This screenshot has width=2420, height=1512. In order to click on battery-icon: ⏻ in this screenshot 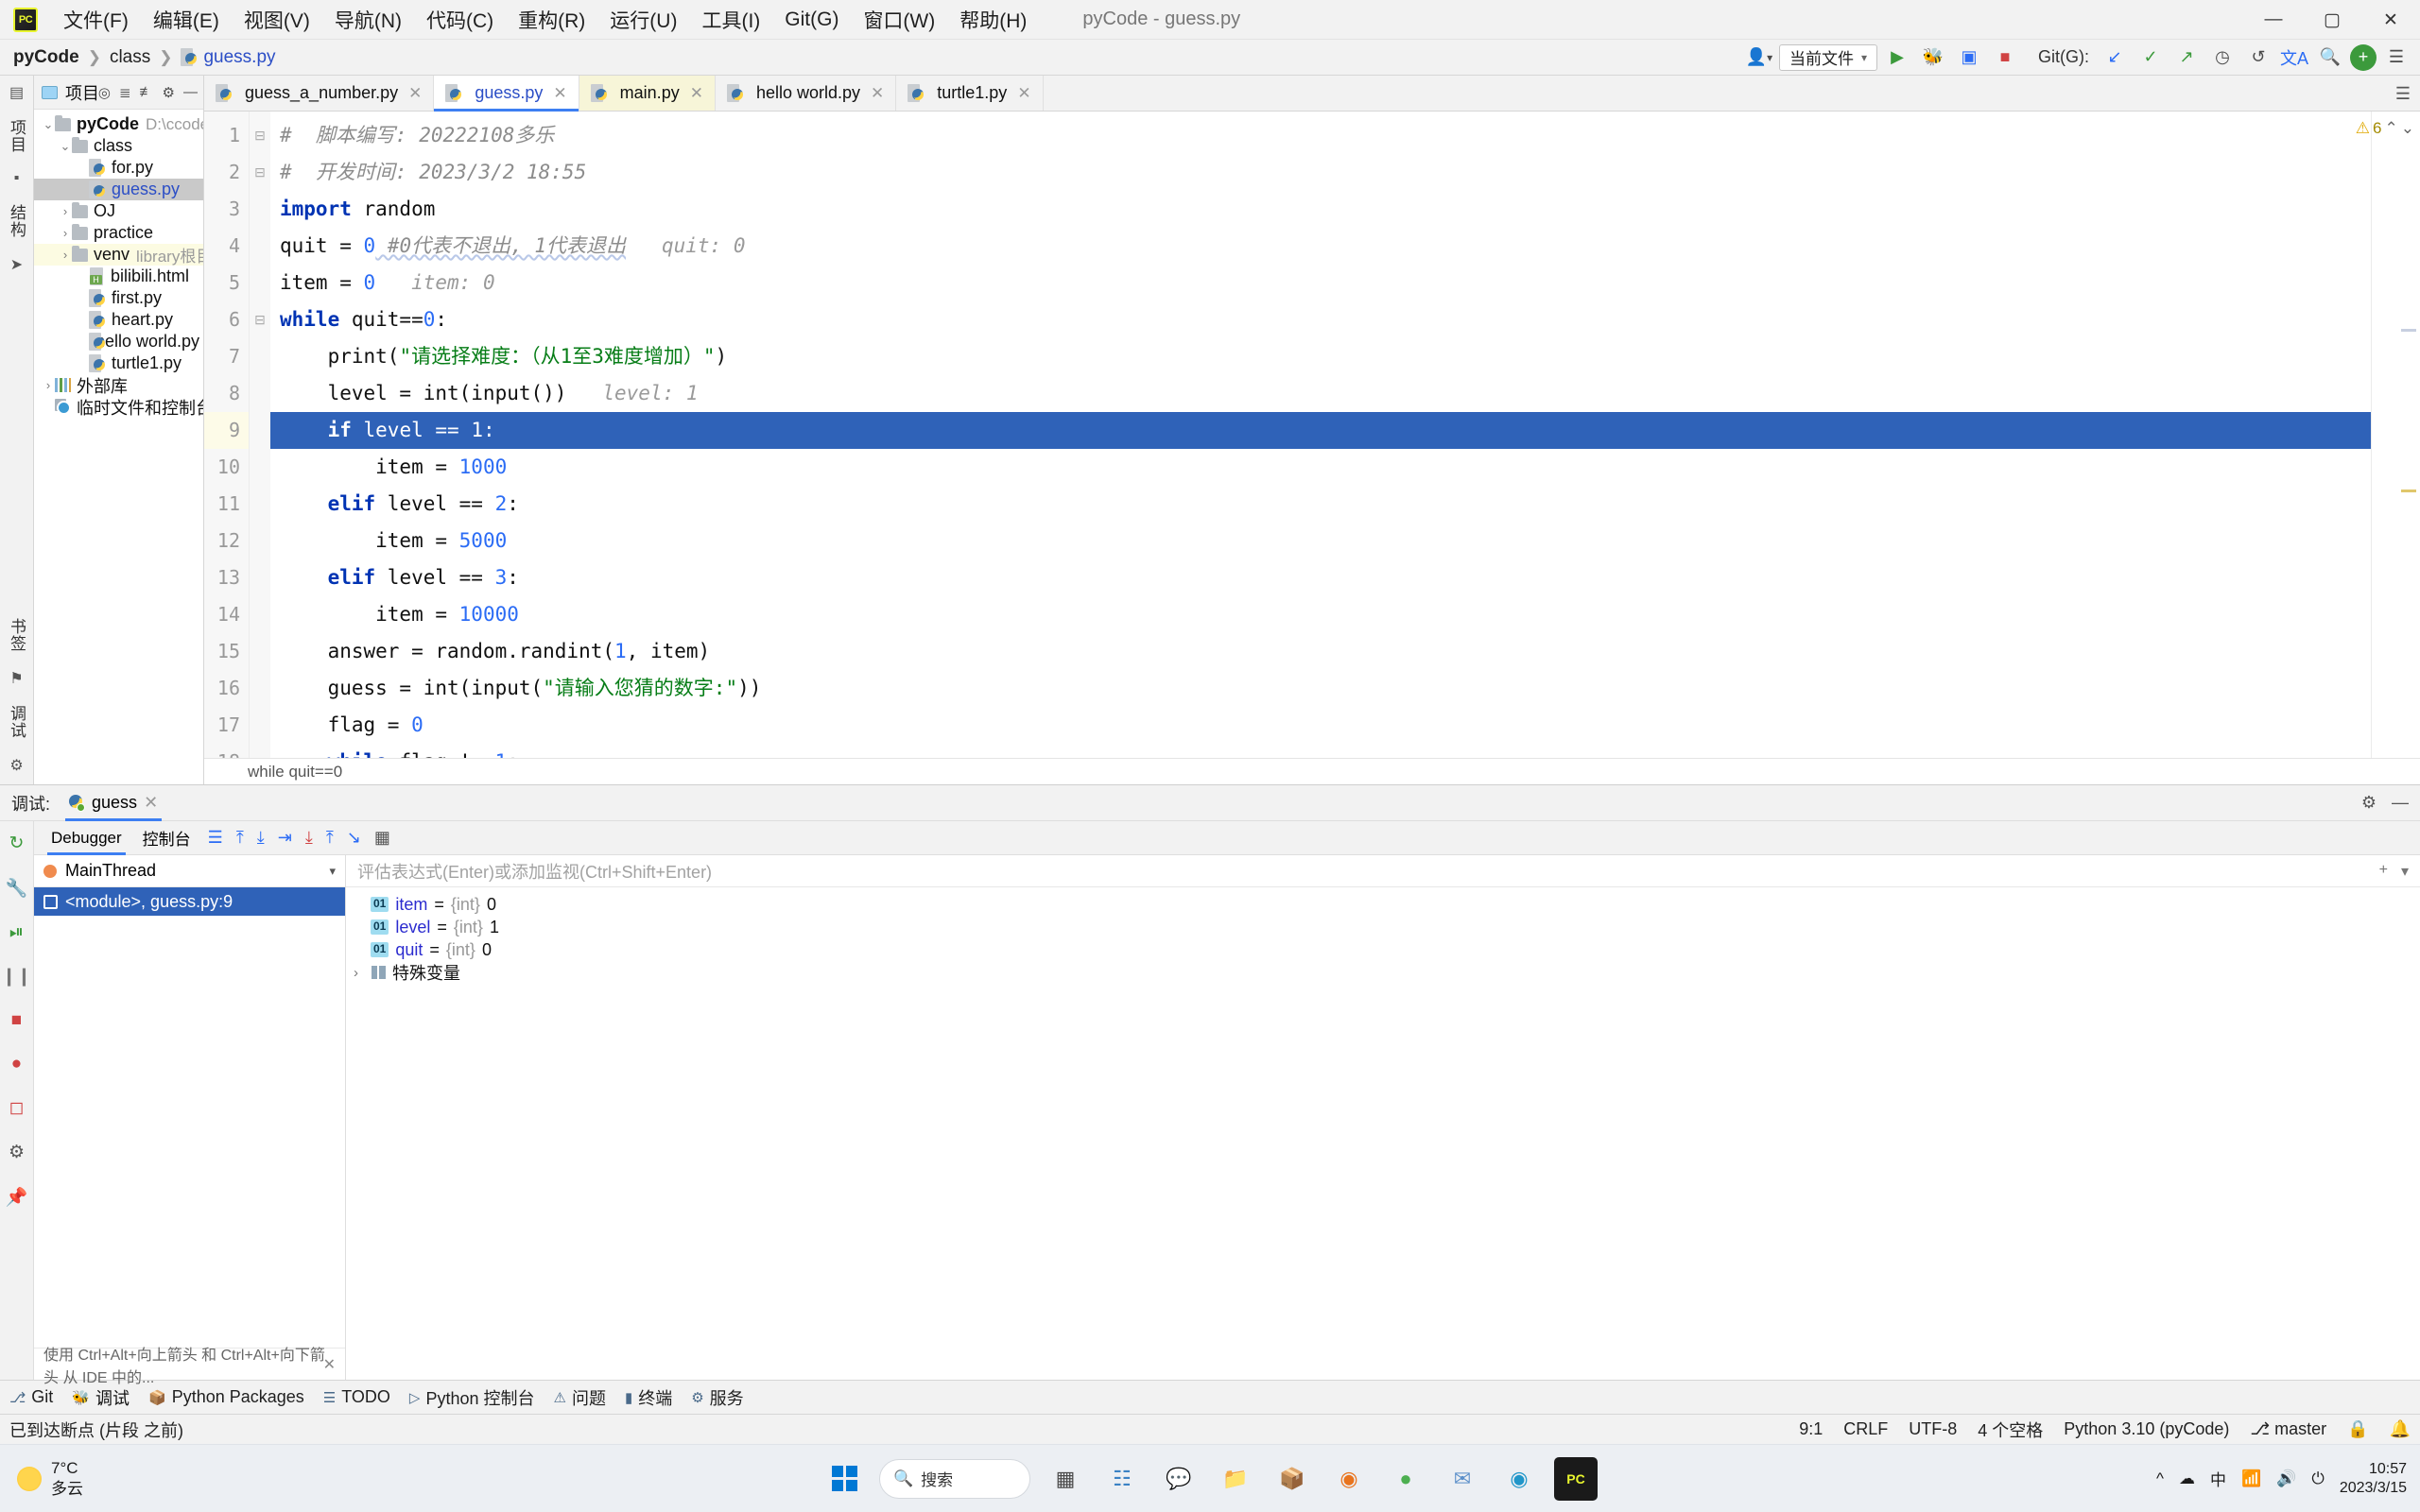, I will do `click(2317, 1478)`.